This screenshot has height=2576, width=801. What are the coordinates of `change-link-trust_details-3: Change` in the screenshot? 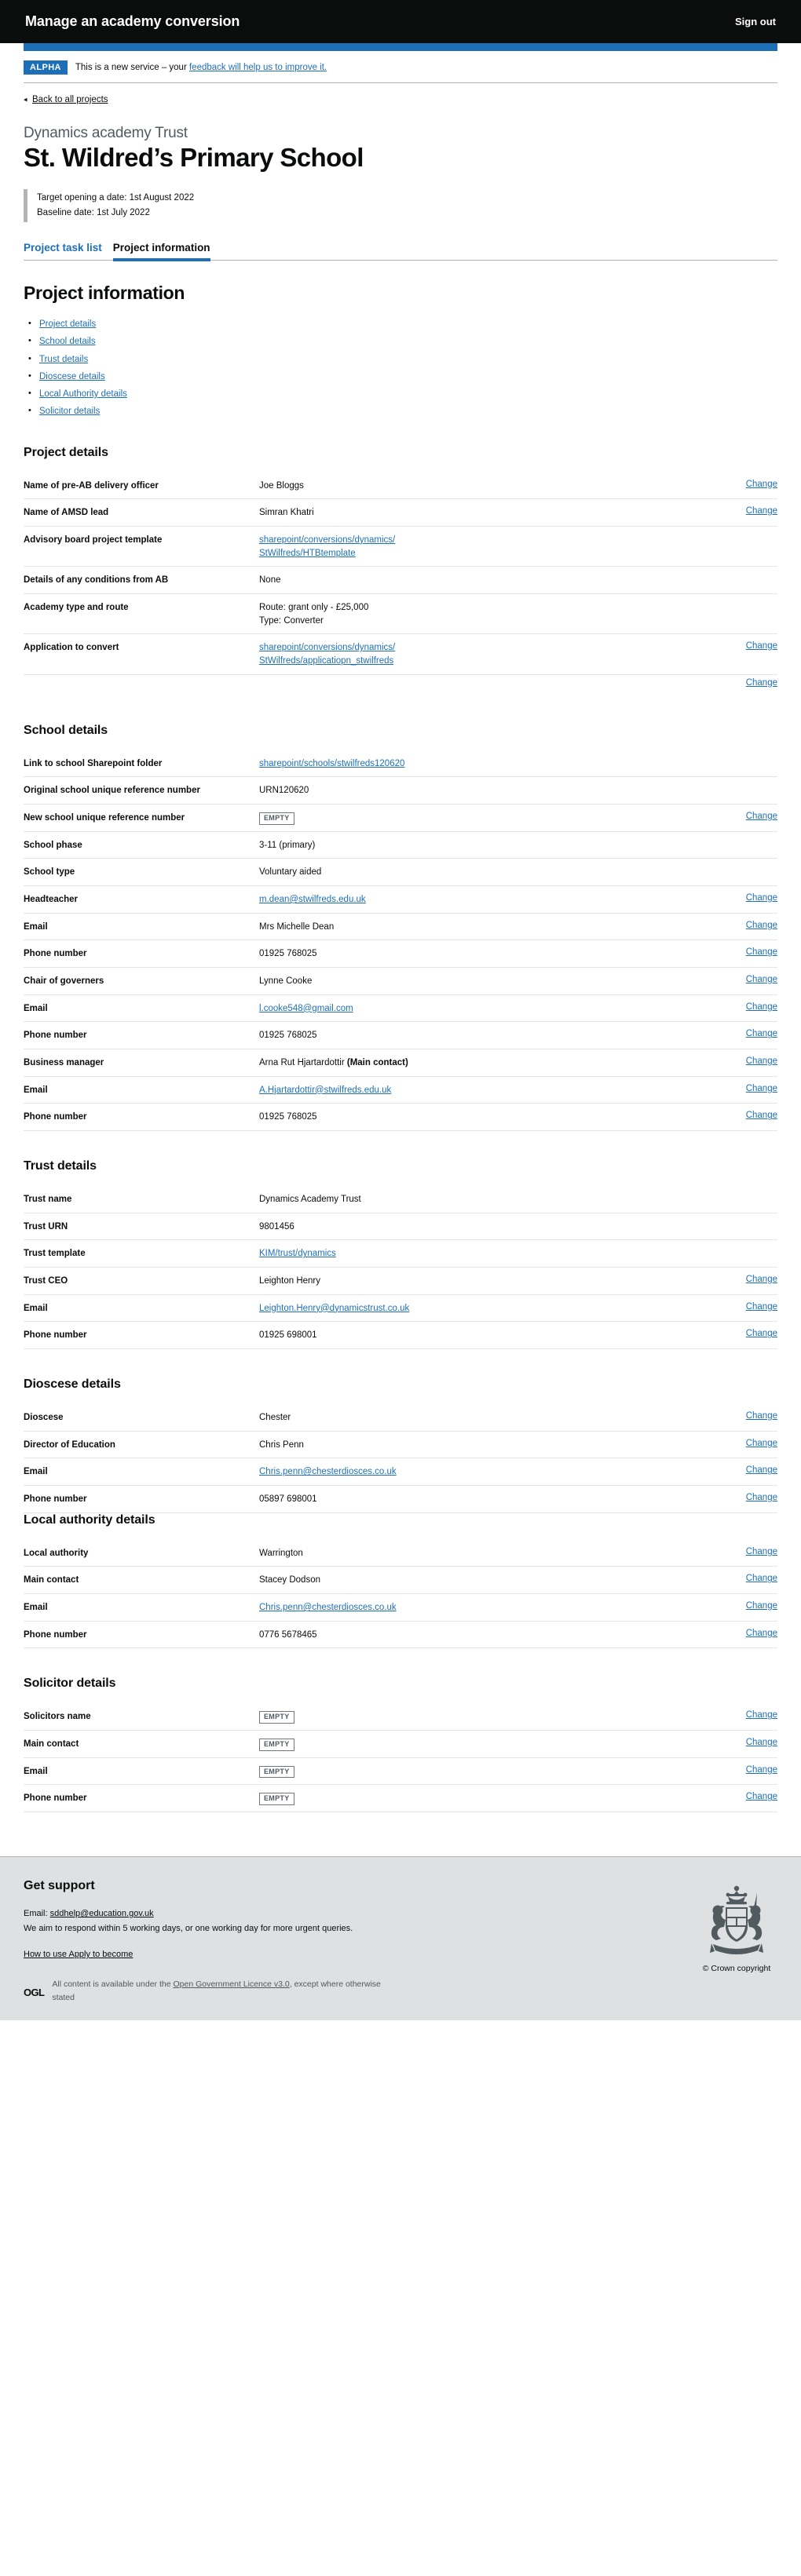 It's located at (761, 1279).